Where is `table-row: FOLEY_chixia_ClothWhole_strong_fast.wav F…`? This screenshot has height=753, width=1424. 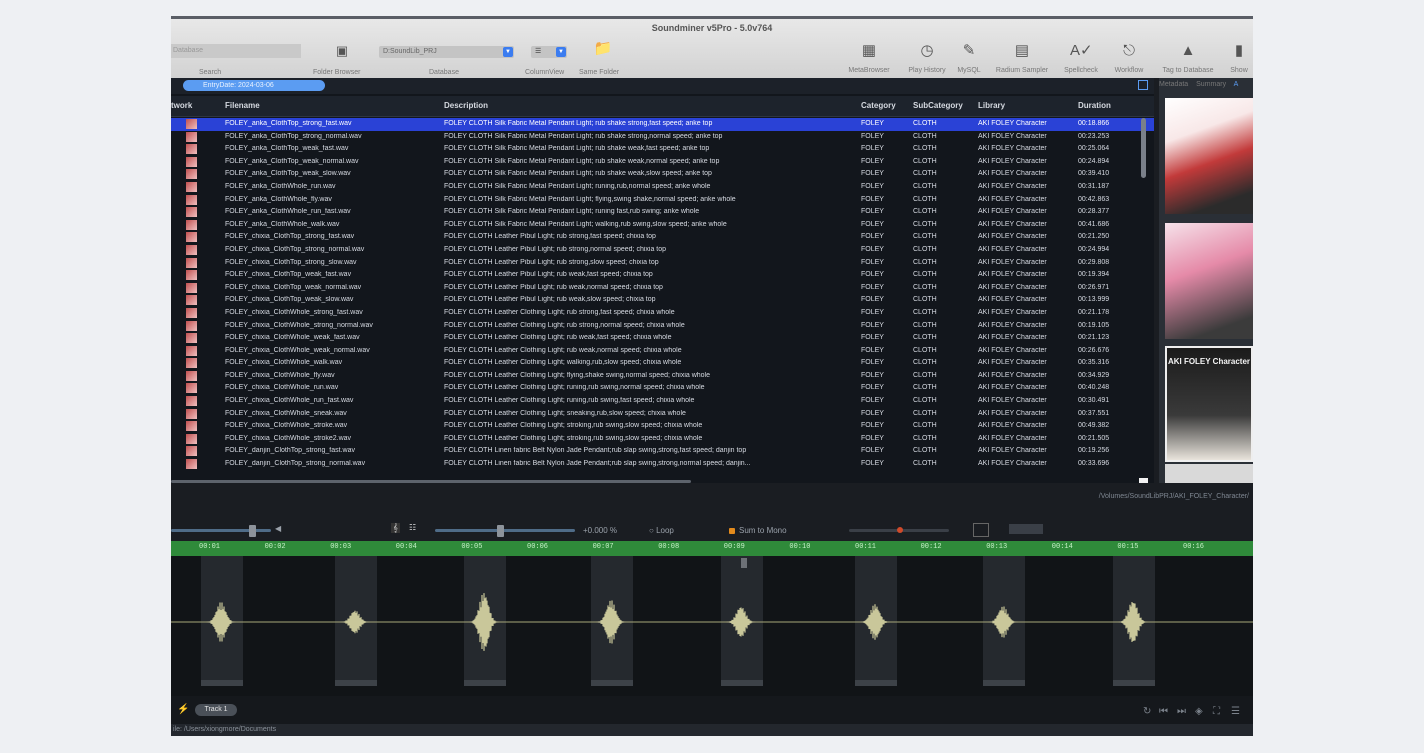
table-row: FOLEY_chixia_ClothWhole_strong_fast.wav F… is located at coordinates (662, 313).